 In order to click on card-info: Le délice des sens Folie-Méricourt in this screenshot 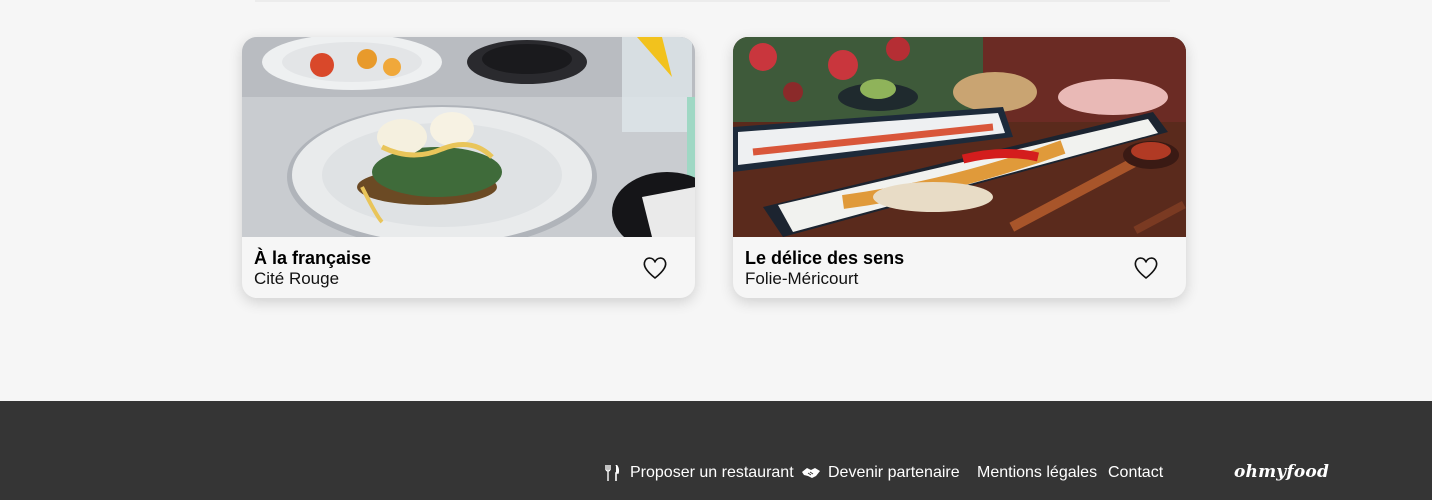, I will do `click(959, 267)`.